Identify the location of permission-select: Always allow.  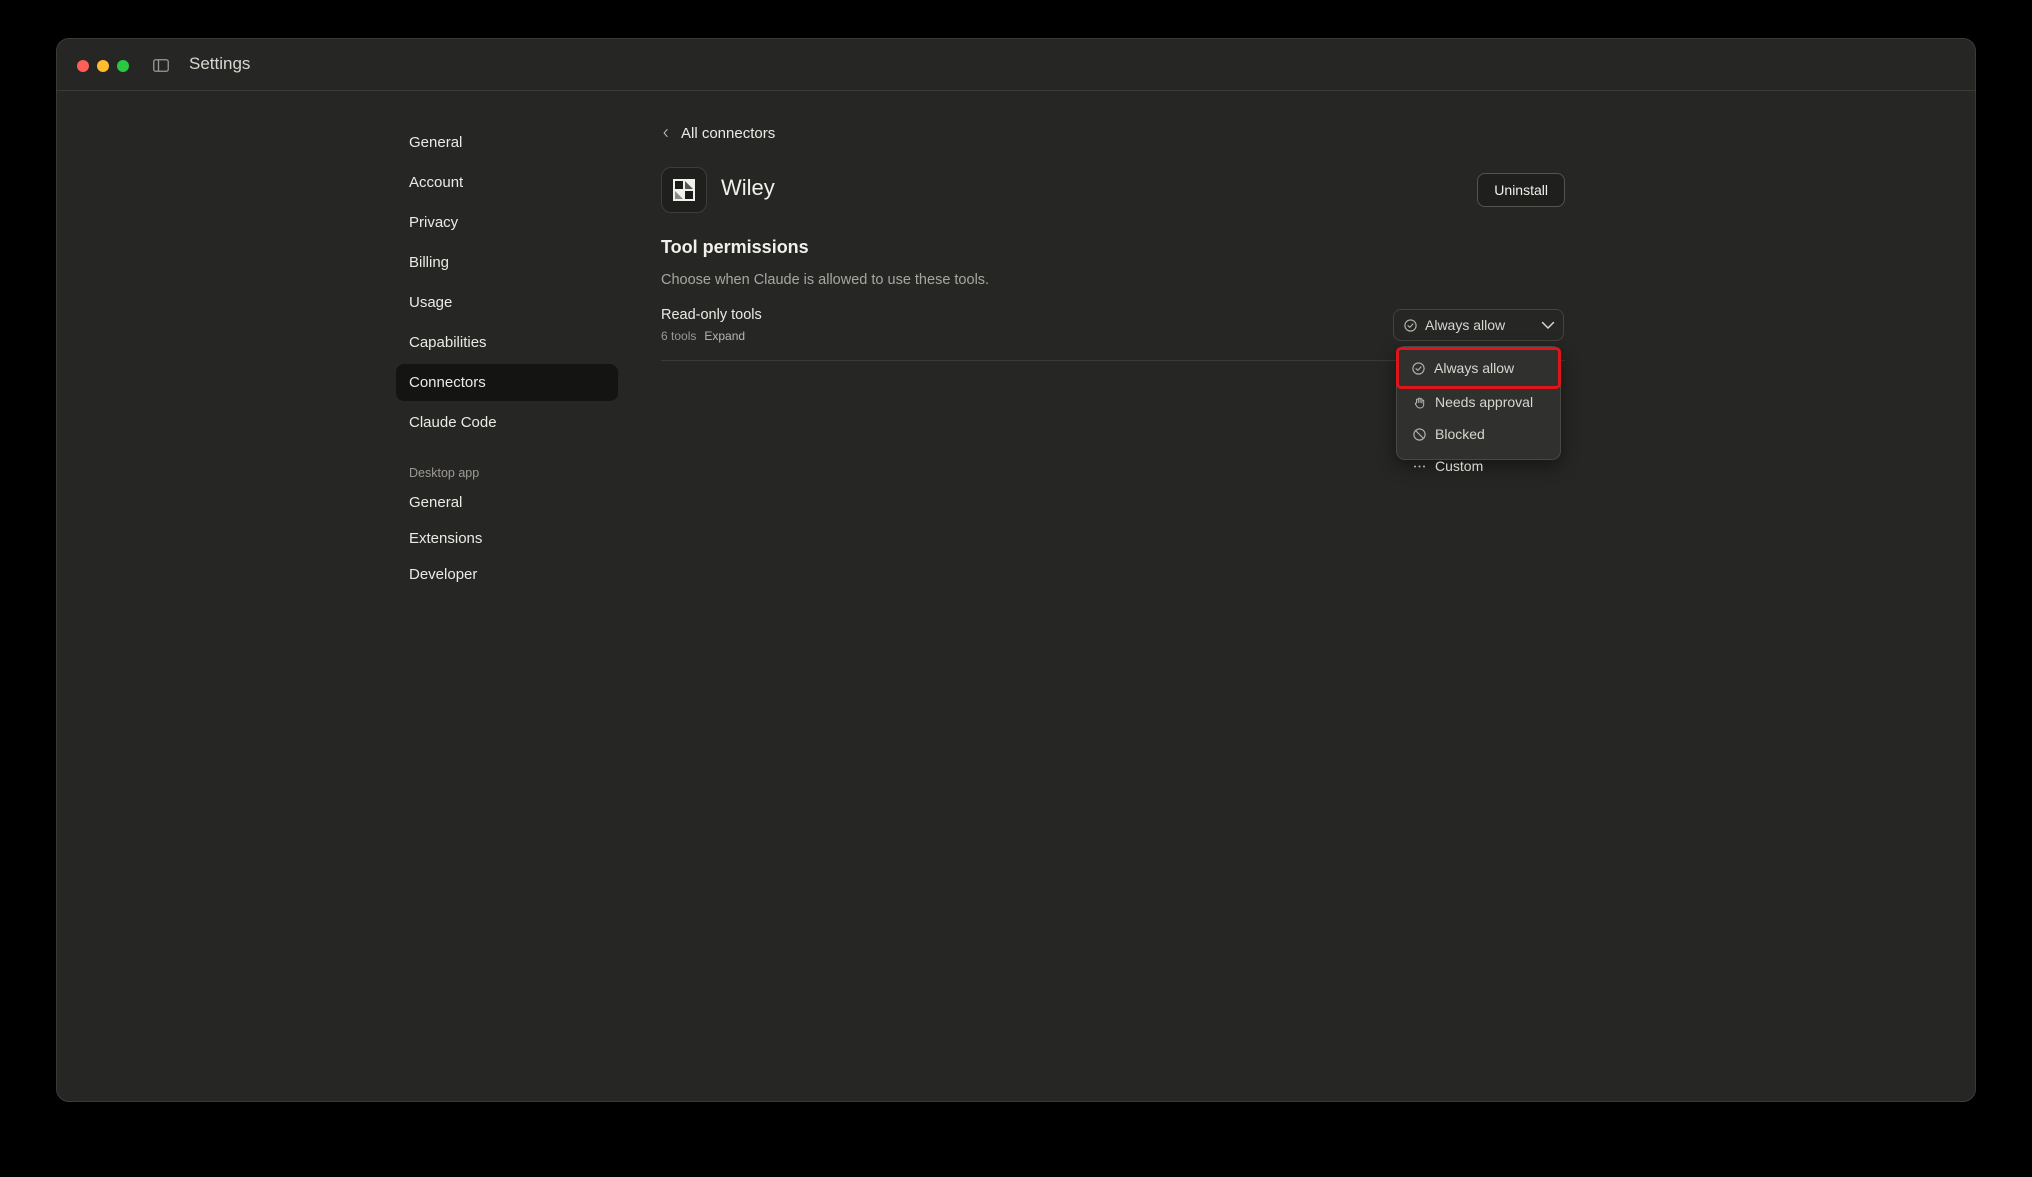
(1478, 325).